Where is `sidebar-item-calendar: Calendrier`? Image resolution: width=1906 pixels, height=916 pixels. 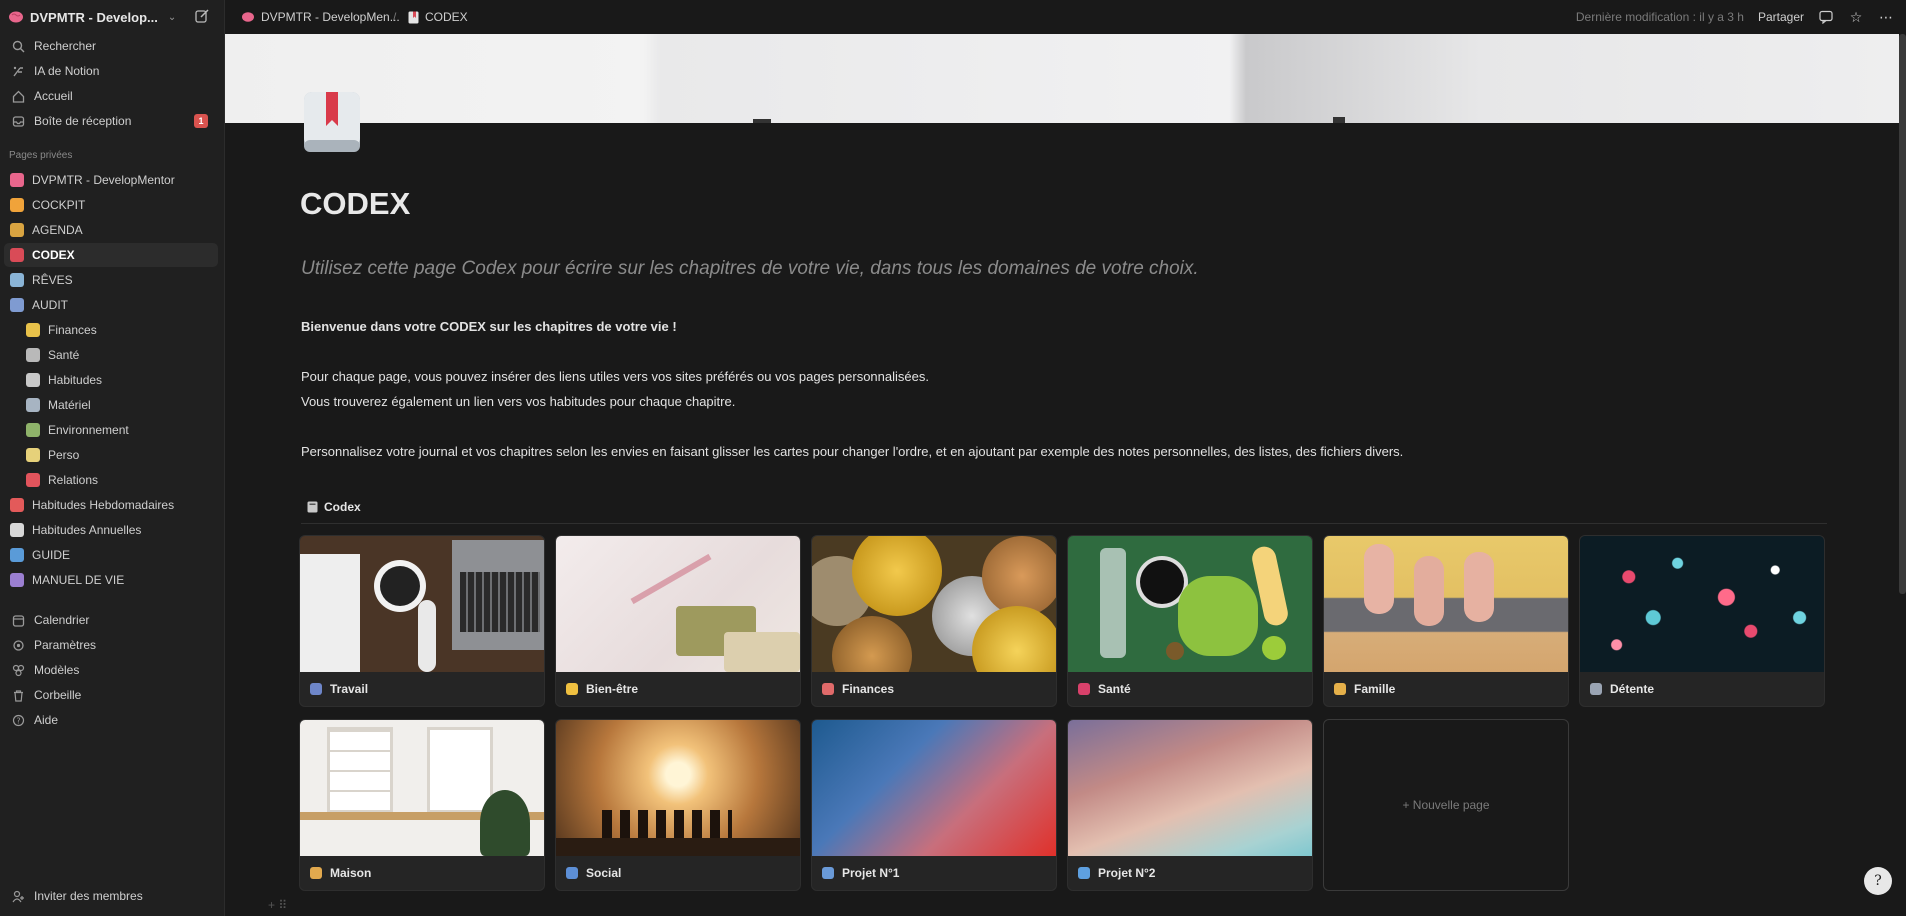
sidebar-item-calendar: Calendrier is located at coordinates (111, 620).